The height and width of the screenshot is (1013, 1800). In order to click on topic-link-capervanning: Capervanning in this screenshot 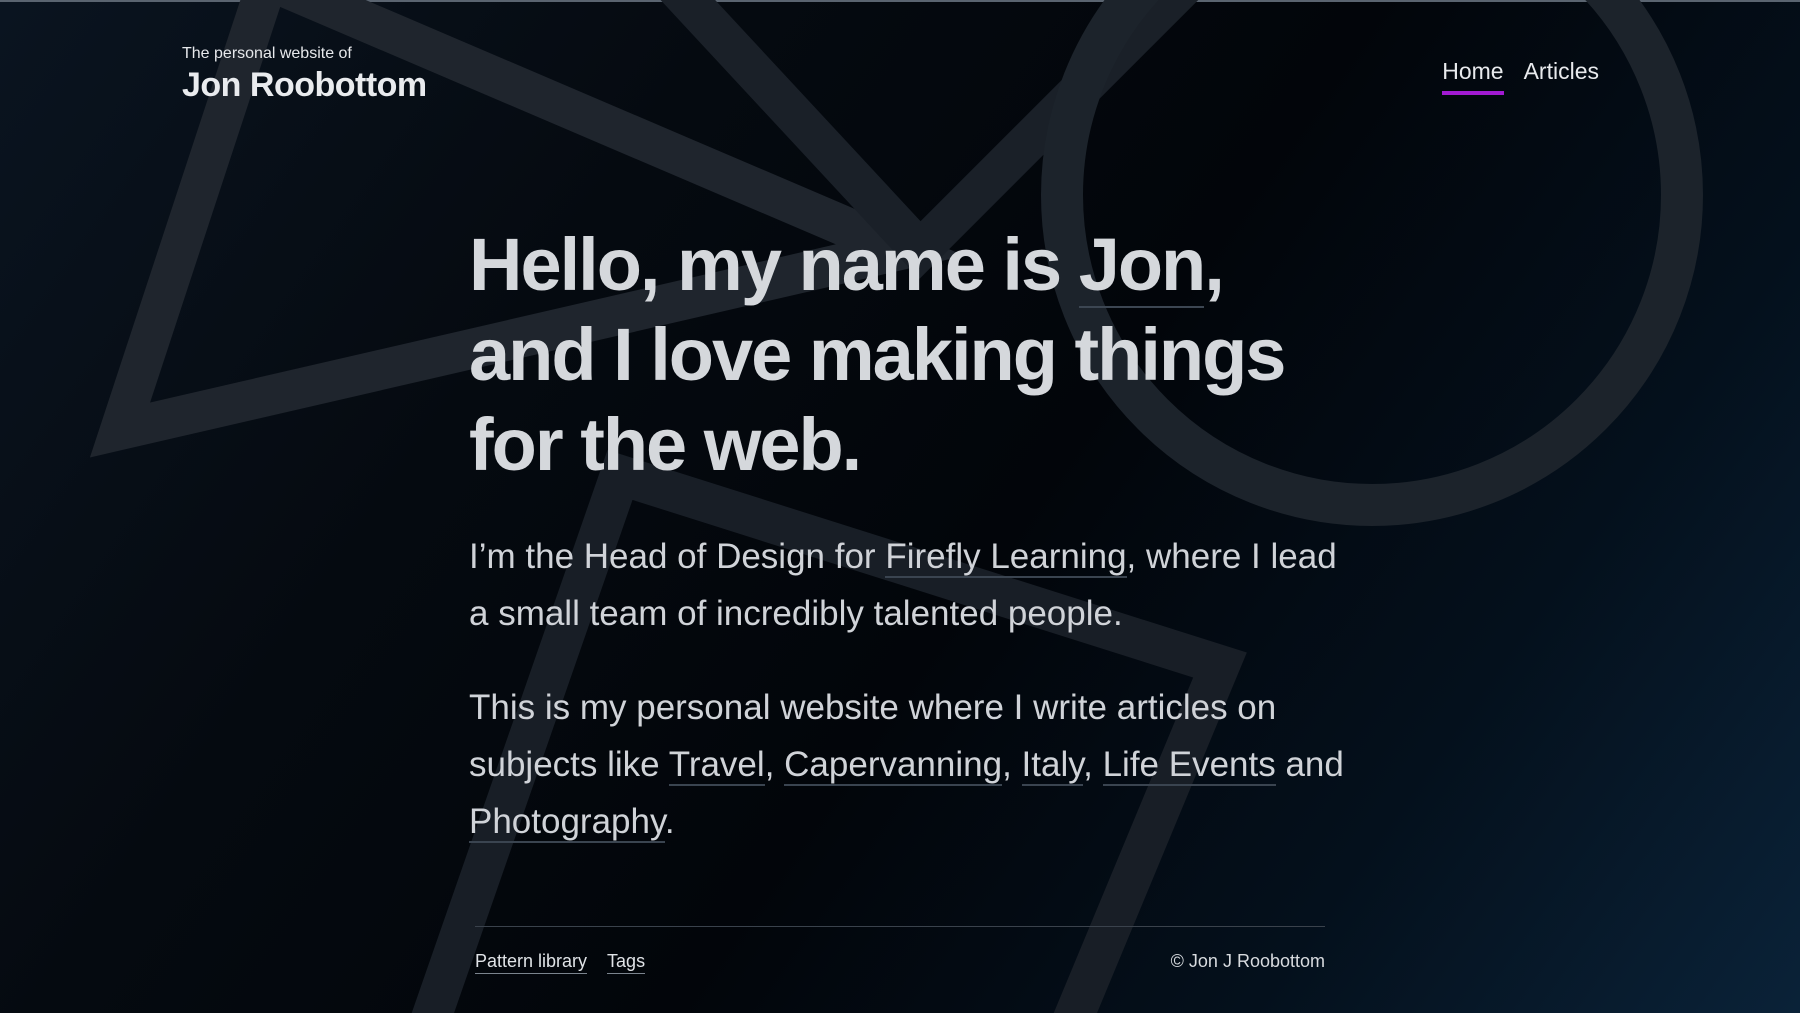, I will do `click(893, 765)`.